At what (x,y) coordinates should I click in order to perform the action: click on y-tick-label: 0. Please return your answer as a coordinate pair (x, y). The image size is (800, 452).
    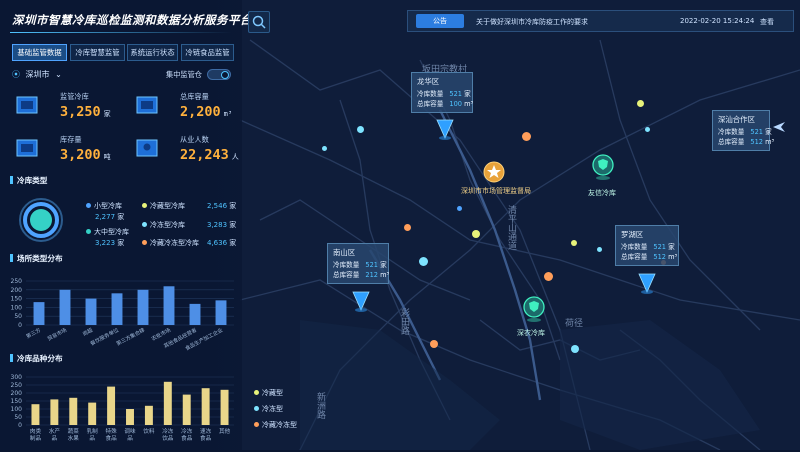
    Looking at the image, I should click on (20, 425).